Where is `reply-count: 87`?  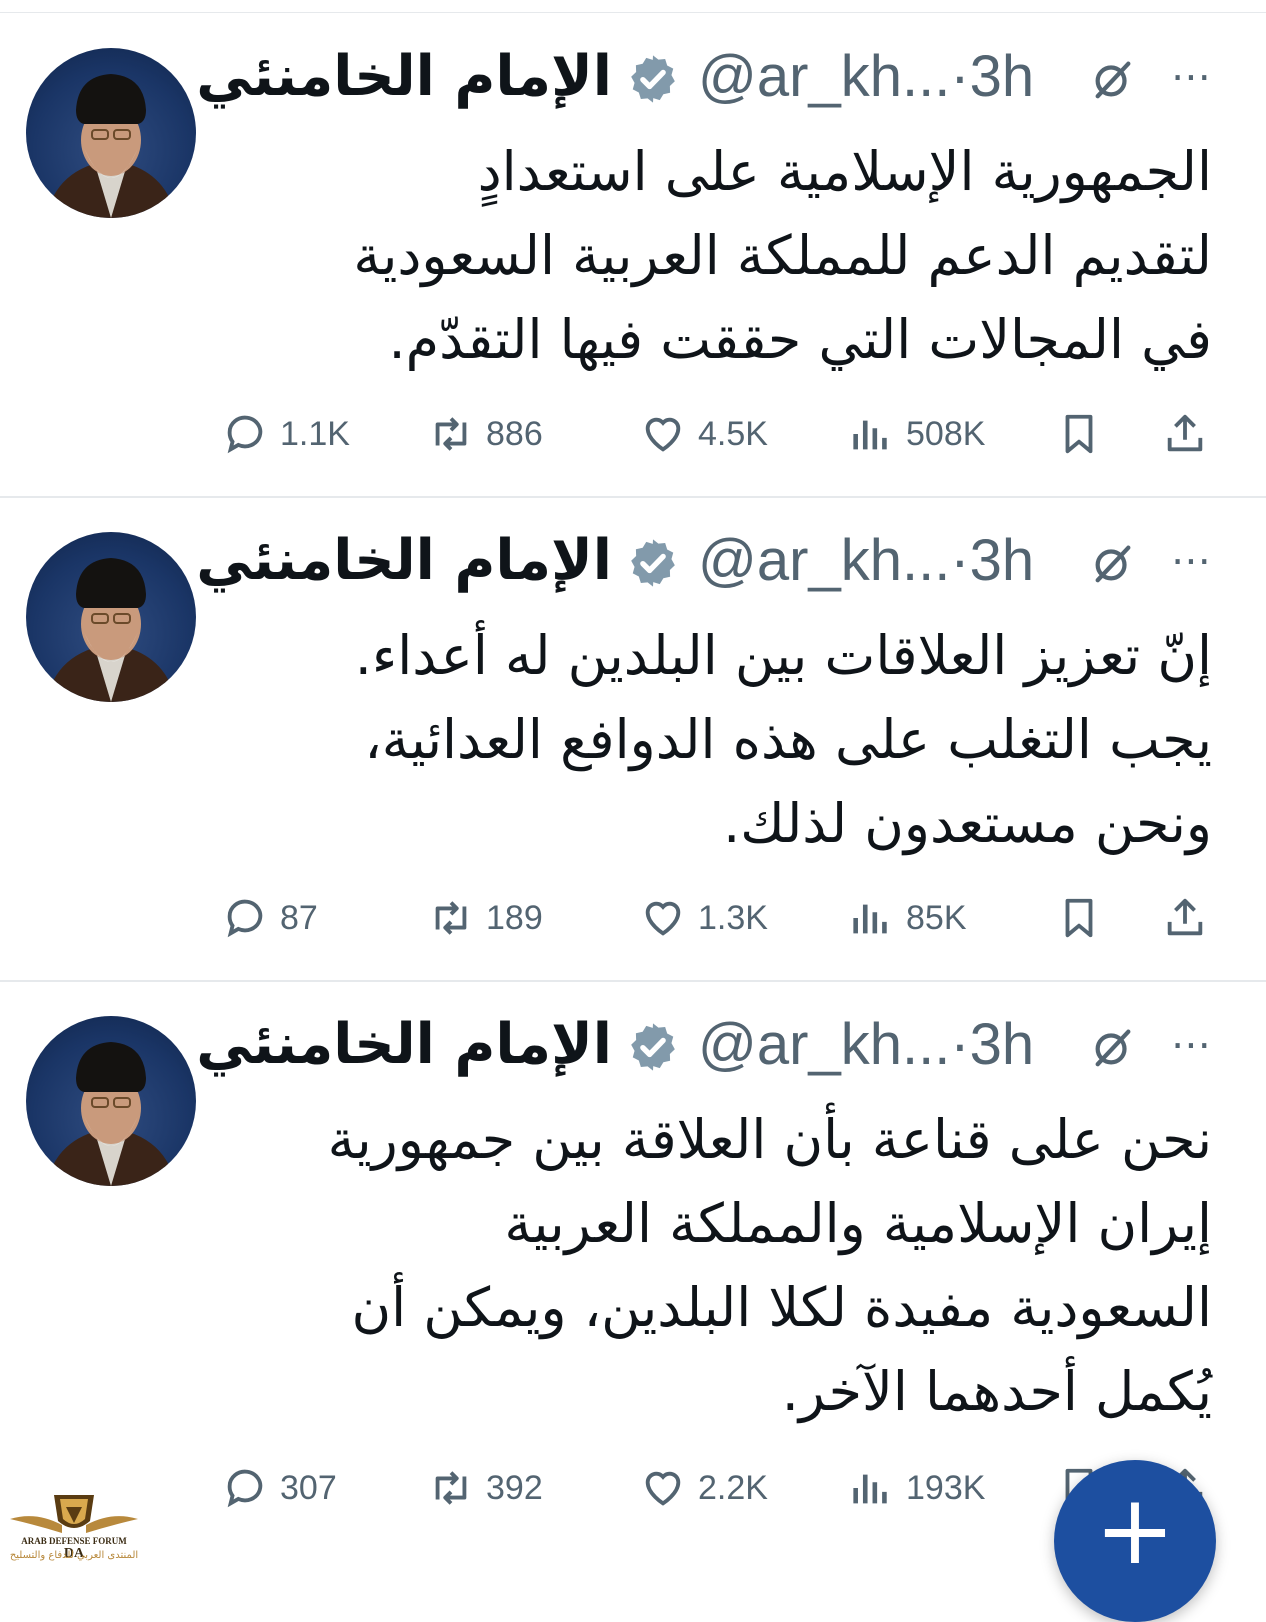
reply-count: 87 is located at coordinates (299, 917).